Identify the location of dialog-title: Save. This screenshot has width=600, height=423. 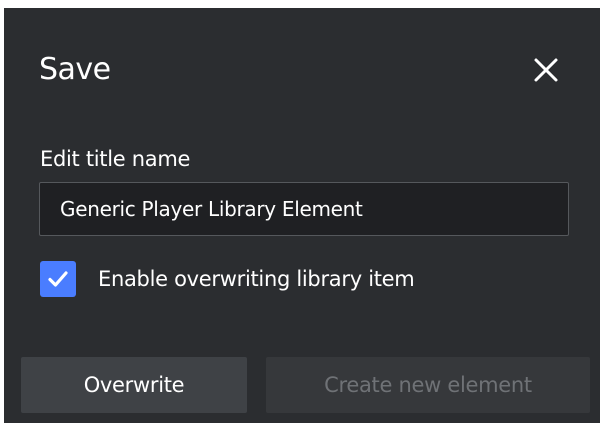
(75, 69).